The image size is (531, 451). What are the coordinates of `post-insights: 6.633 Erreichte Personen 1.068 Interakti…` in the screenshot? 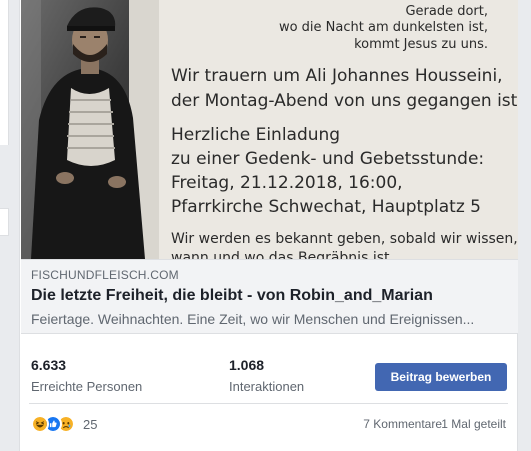 It's located at (269, 374).